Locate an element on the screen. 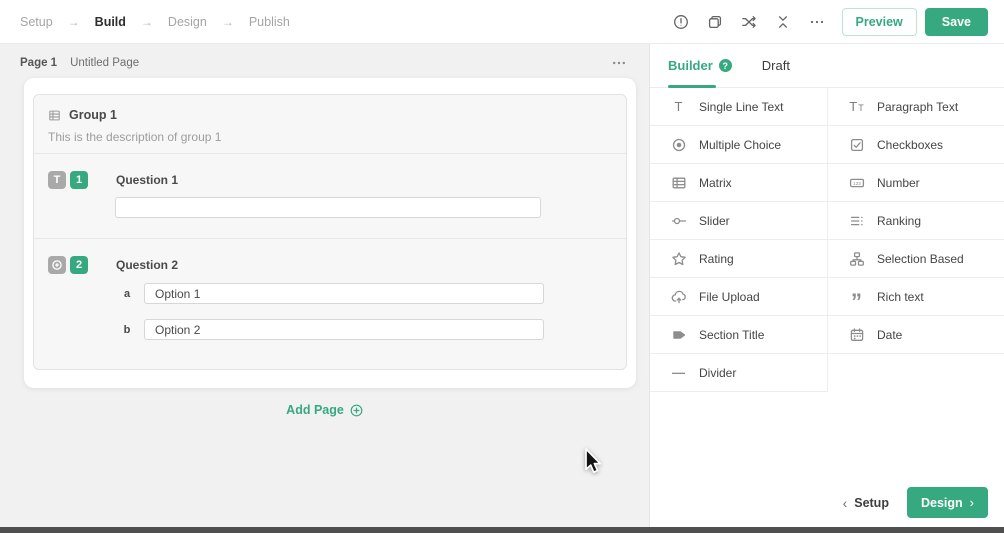 The width and height of the screenshot is (1004, 533). question-2-block: 2 Question 2 a b is located at coordinates (330, 304).